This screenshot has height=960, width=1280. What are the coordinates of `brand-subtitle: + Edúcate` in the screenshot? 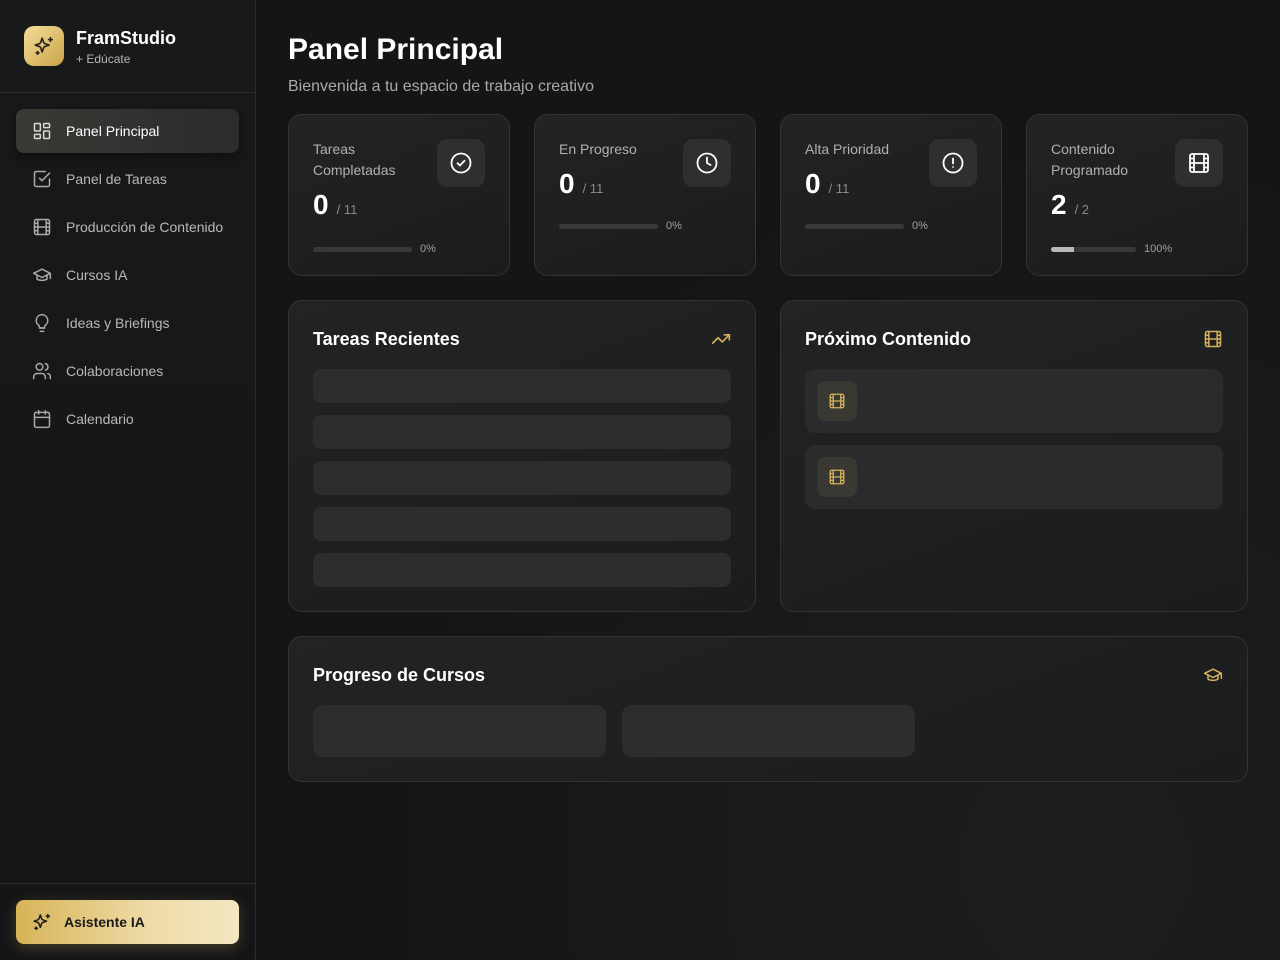 It's located at (103, 58).